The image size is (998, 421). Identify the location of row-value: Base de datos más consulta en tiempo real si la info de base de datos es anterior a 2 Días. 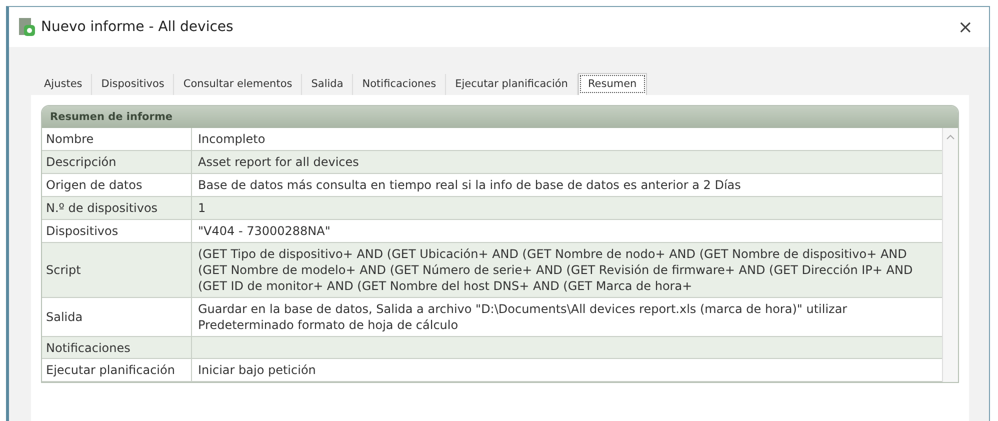
(469, 185).